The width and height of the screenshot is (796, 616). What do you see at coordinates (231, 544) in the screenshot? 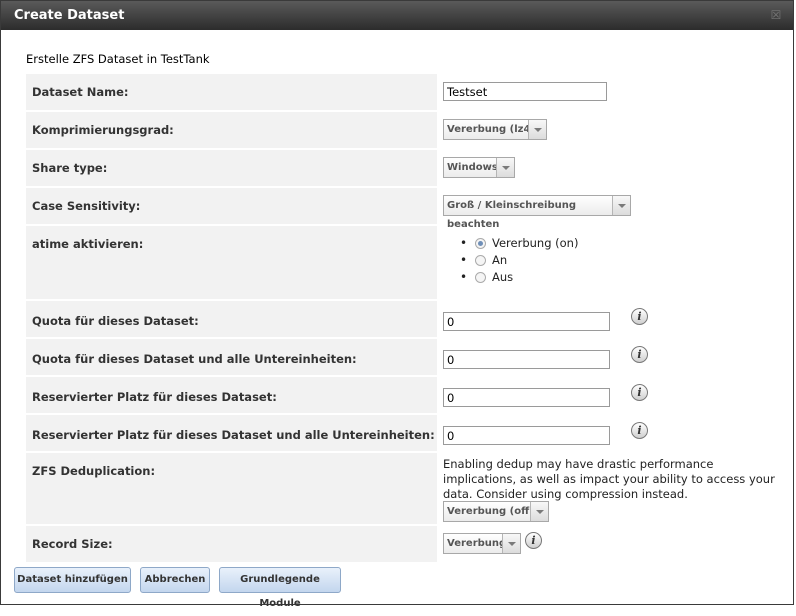
I see `record-size-label: Record Size:` at bounding box center [231, 544].